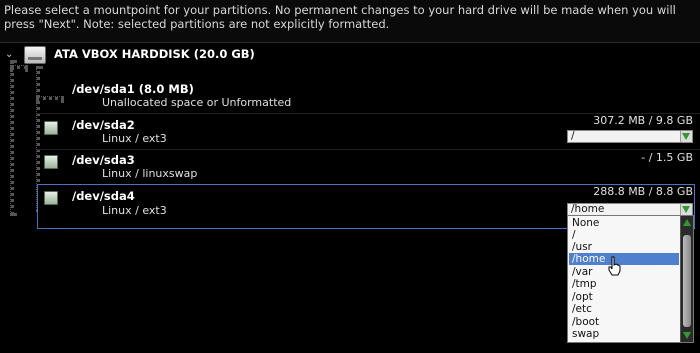 The image size is (700, 353). What do you see at coordinates (154, 54) in the screenshot?
I see `disk-title: ATA VBOX HARDDISK (20.0 GB)` at bounding box center [154, 54].